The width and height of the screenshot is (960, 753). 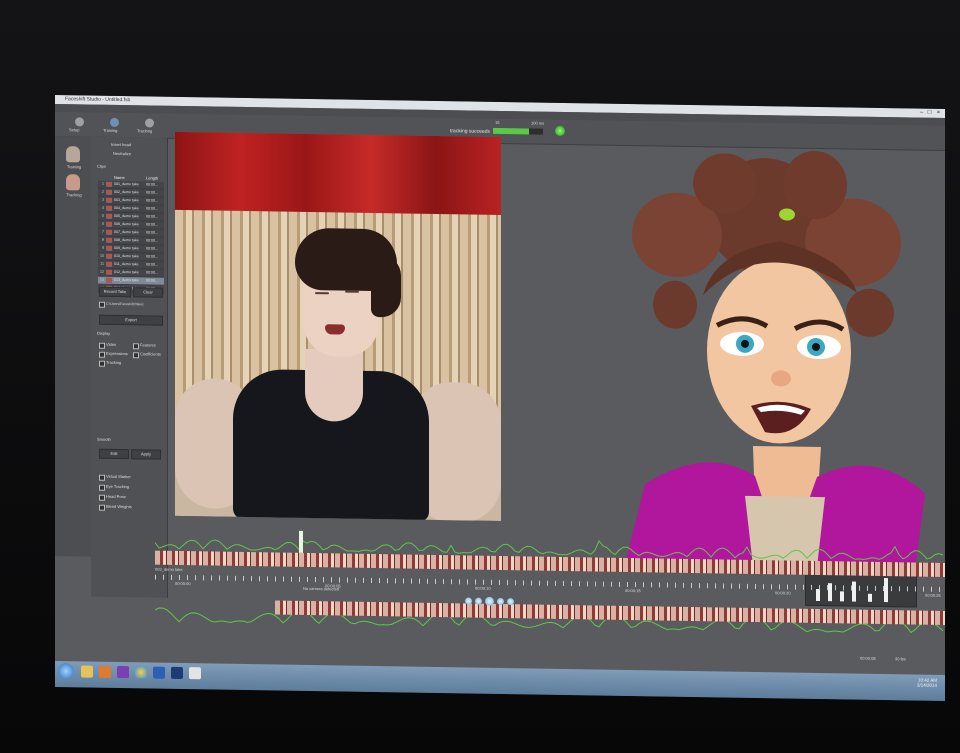 What do you see at coordinates (105, 671) in the screenshot?
I see `media-icon` at bounding box center [105, 671].